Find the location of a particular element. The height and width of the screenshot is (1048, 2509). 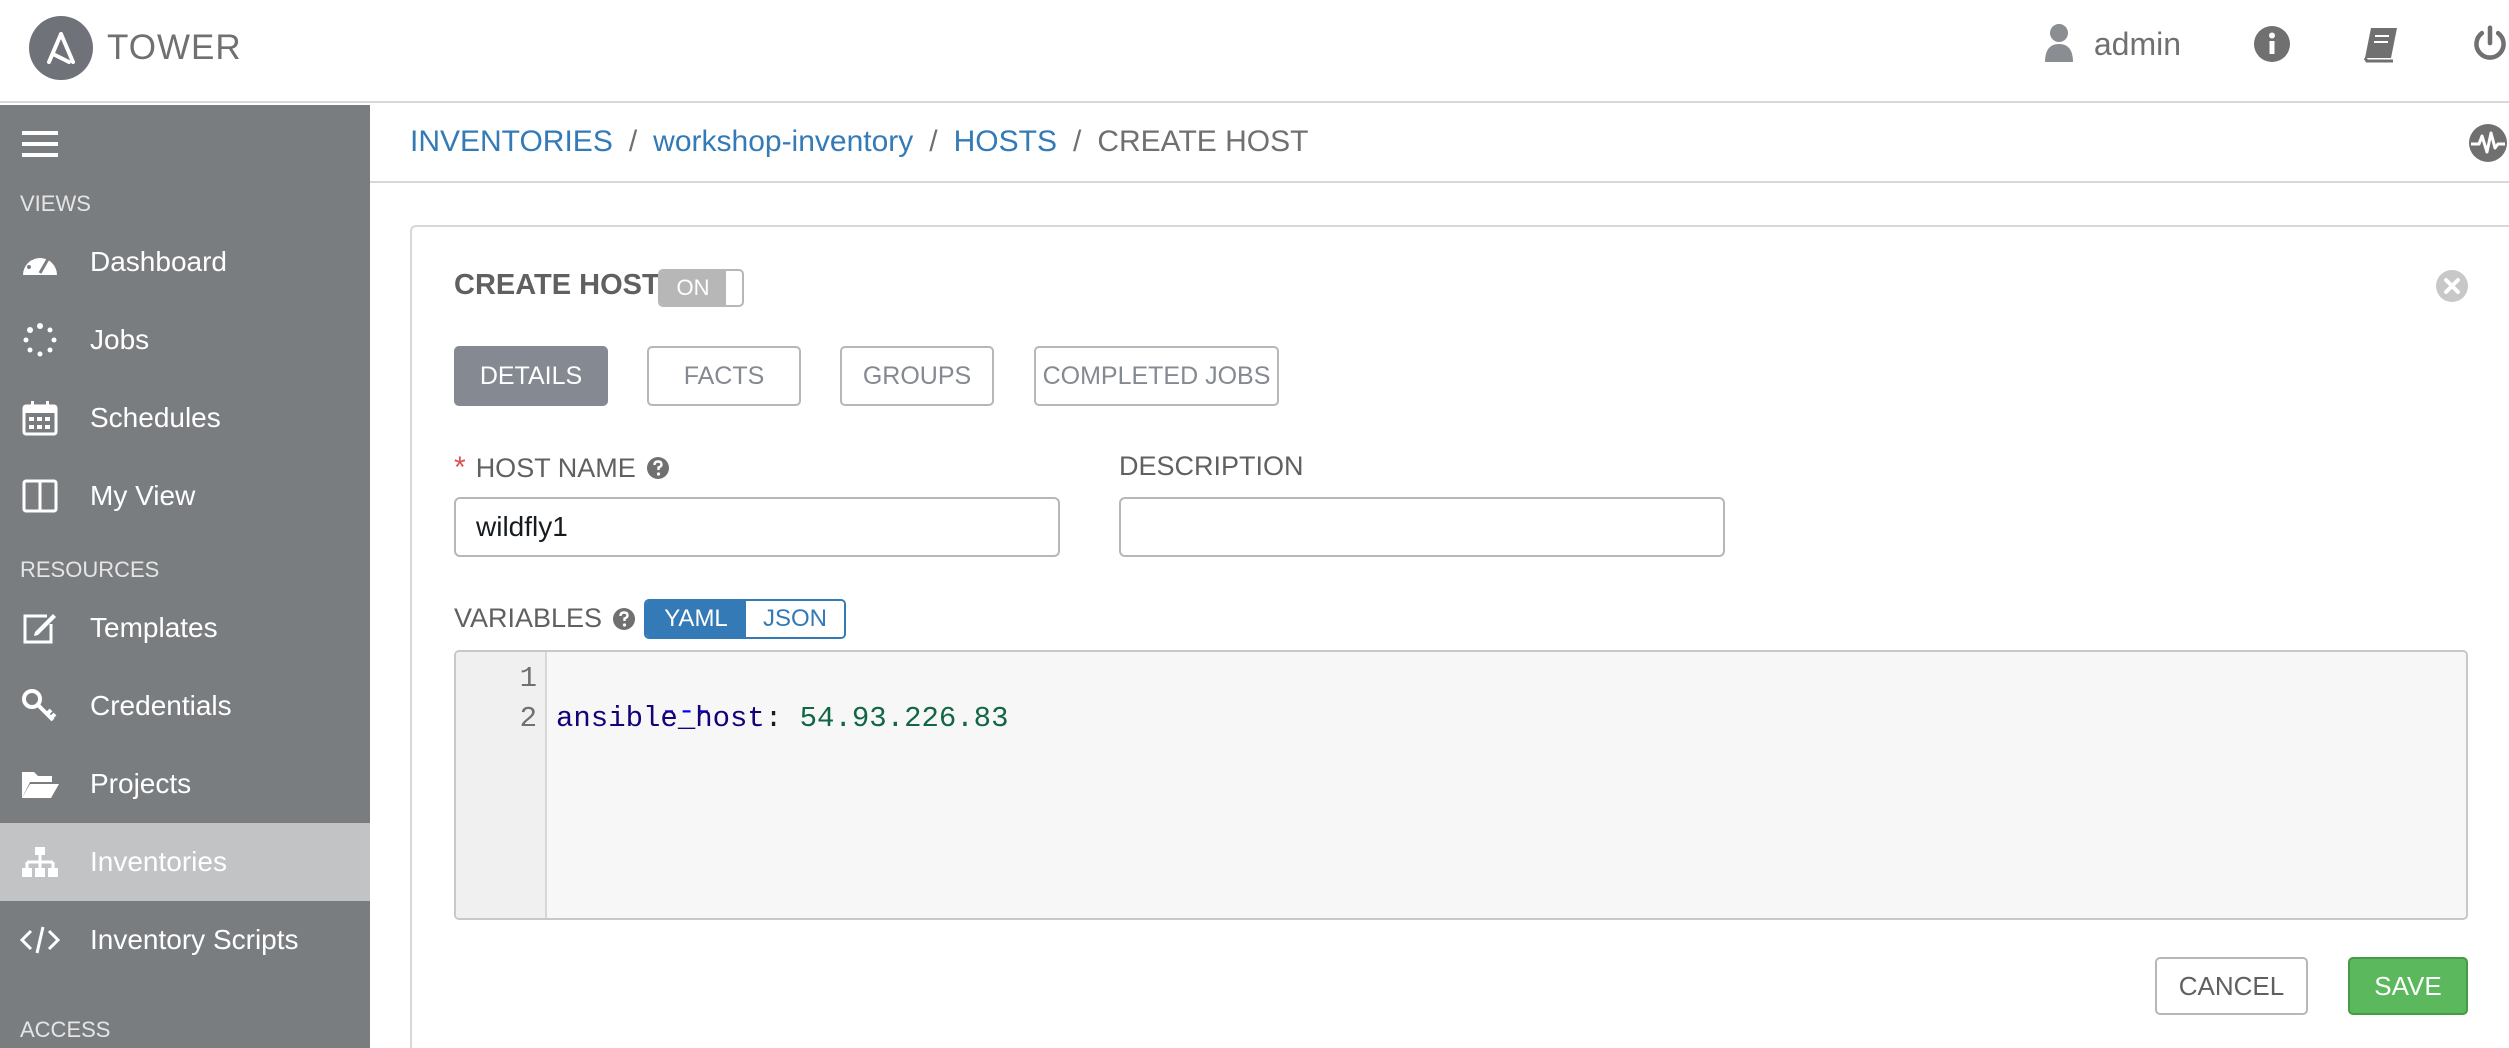

tab-groups: GROUPS is located at coordinates (917, 376).